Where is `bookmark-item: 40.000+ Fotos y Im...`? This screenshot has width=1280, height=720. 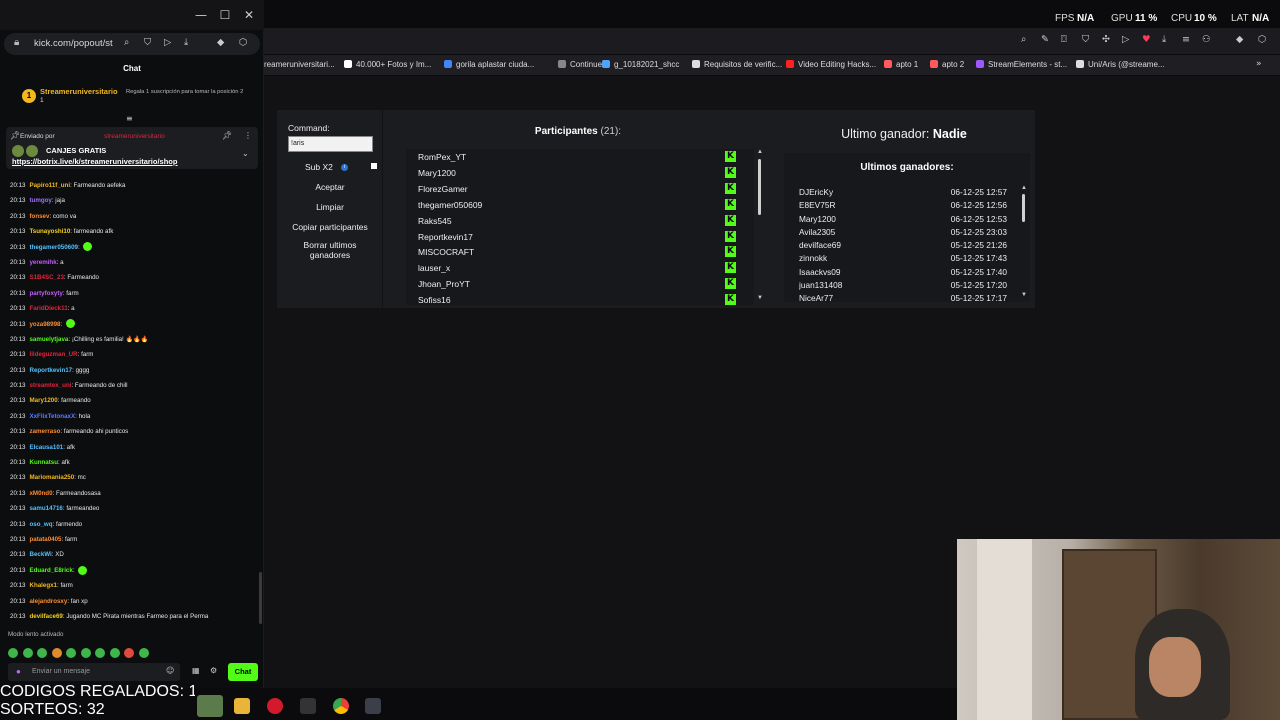 bookmark-item: 40.000+ Fotos y Im... is located at coordinates (387, 64).